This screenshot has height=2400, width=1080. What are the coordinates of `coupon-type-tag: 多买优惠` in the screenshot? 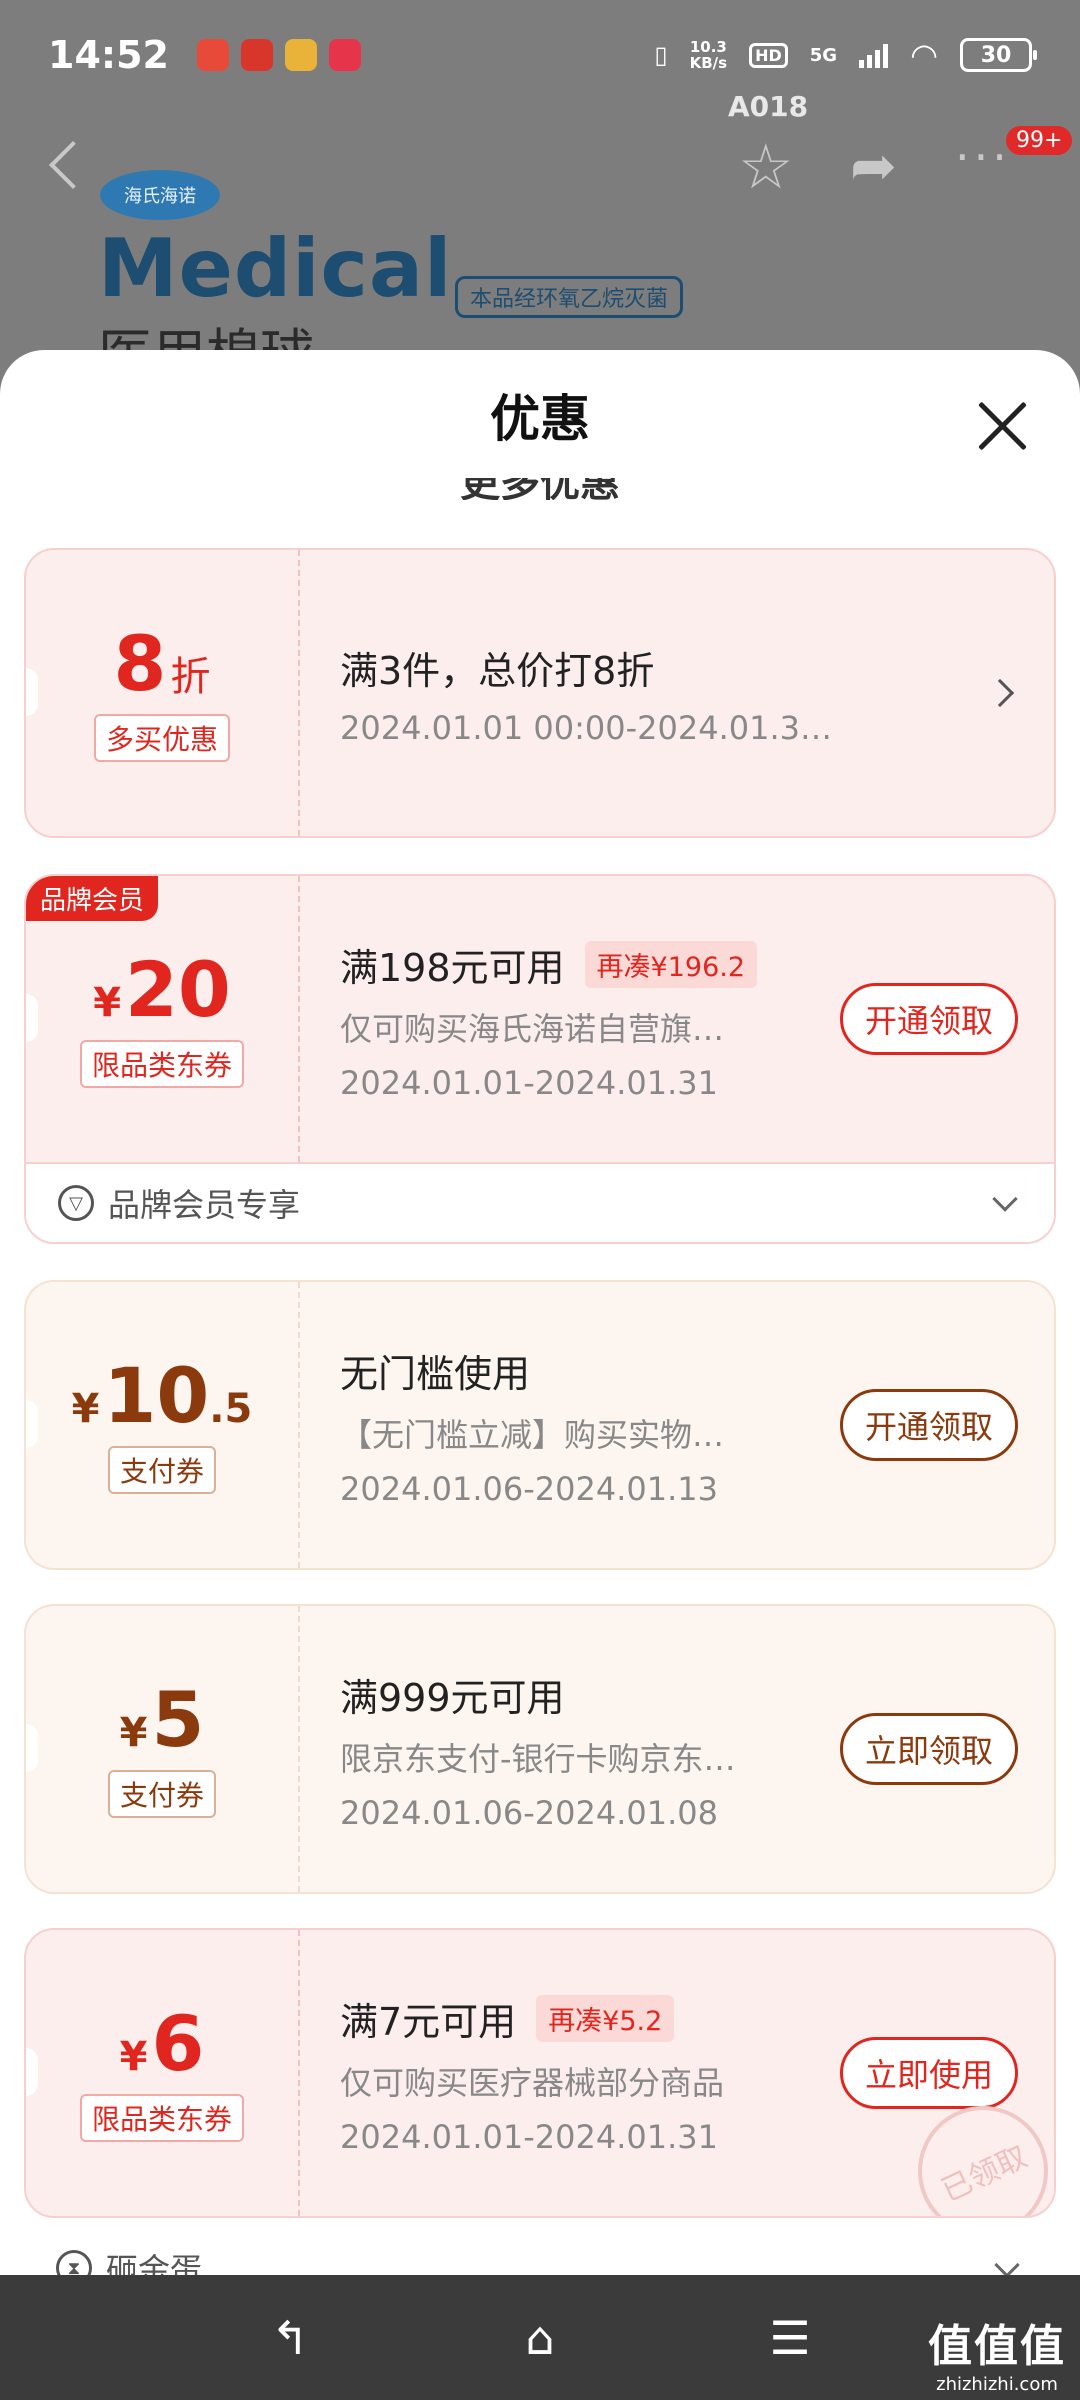 It's located at (161, 738).